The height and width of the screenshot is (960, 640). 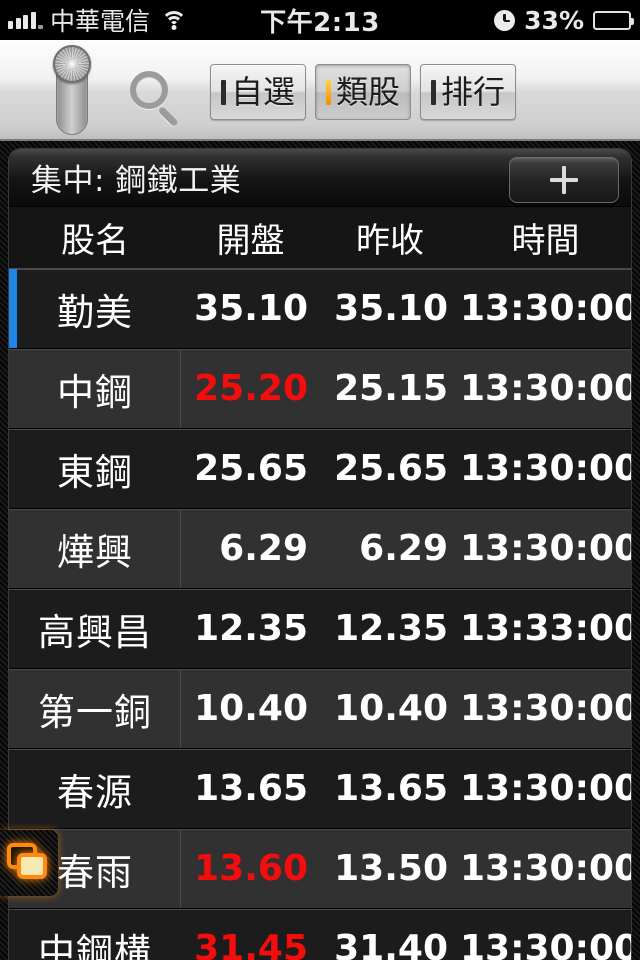 What do you see at coordinates (168, 117) in the screenshot?
I see `search-icon-handle` at bounding box center [168, 117].